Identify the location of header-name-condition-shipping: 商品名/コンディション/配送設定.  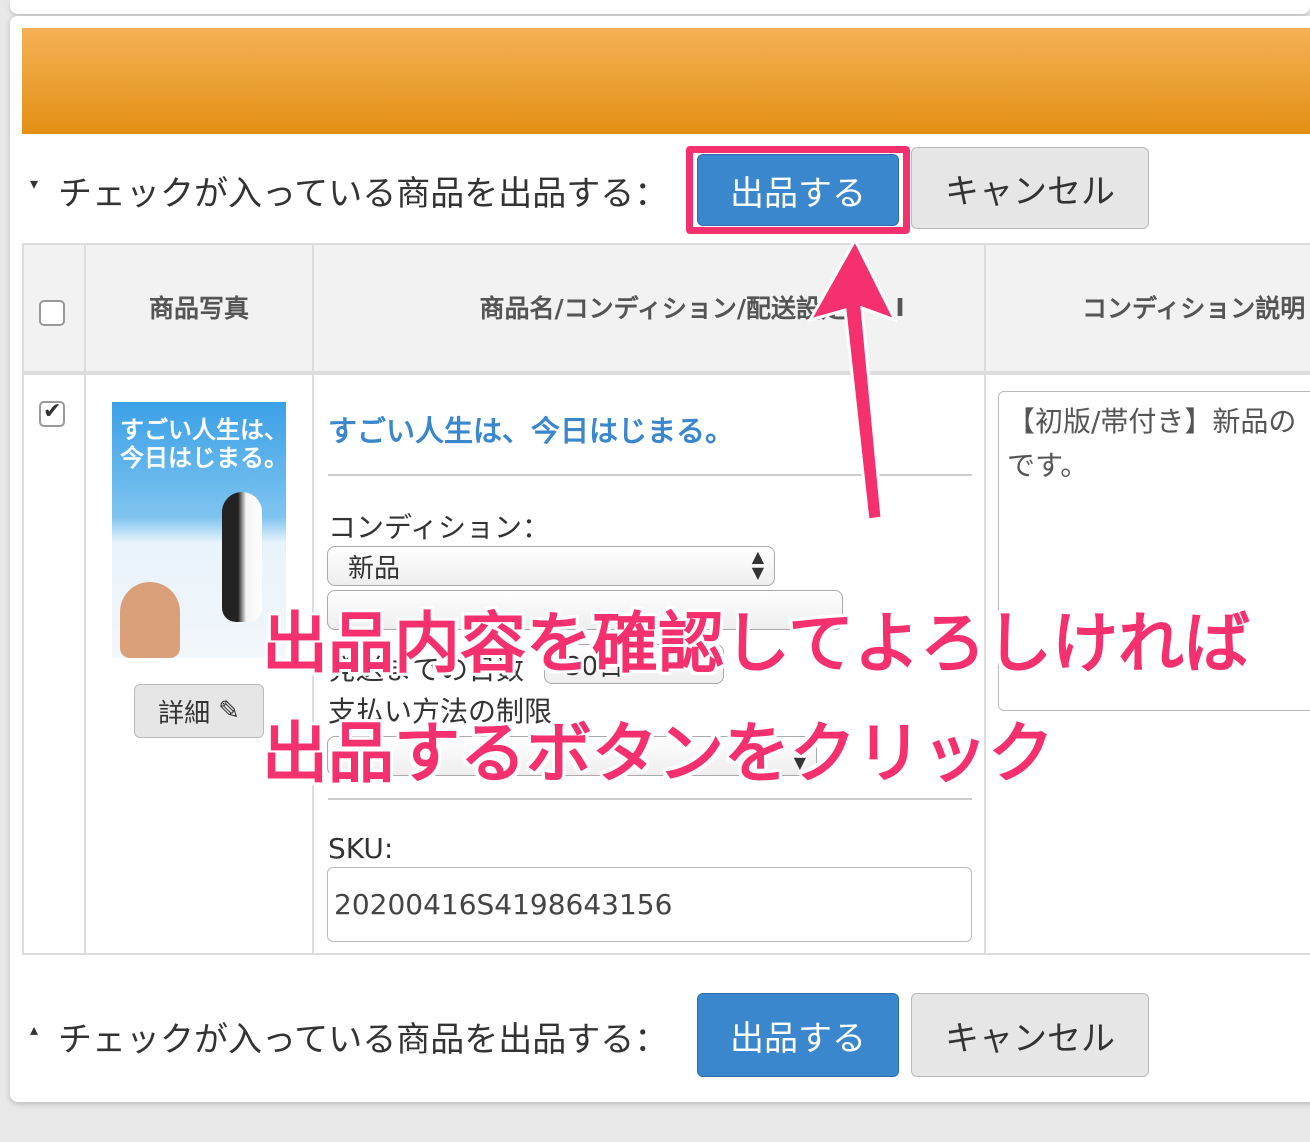
(662, 308).